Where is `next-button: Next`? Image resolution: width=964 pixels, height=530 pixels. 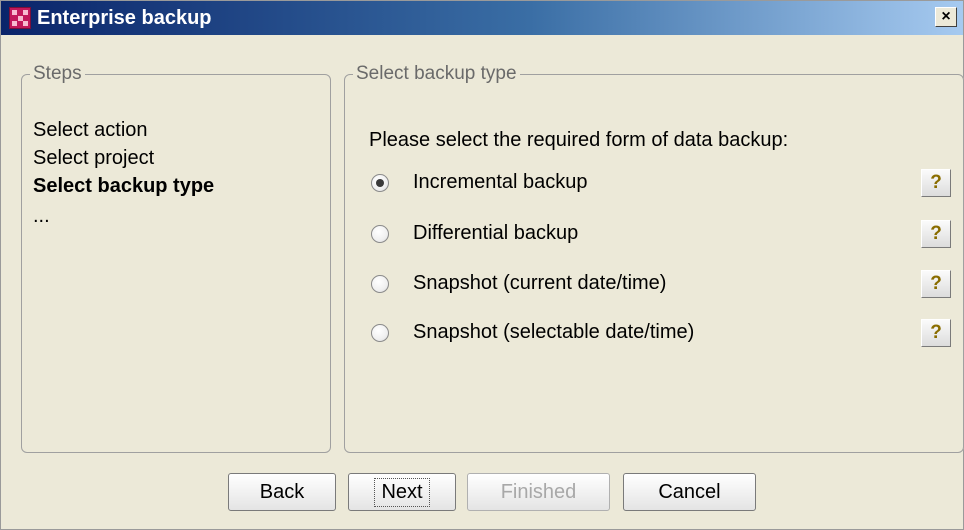
next-button: Next is located at coordinates (402, 492).